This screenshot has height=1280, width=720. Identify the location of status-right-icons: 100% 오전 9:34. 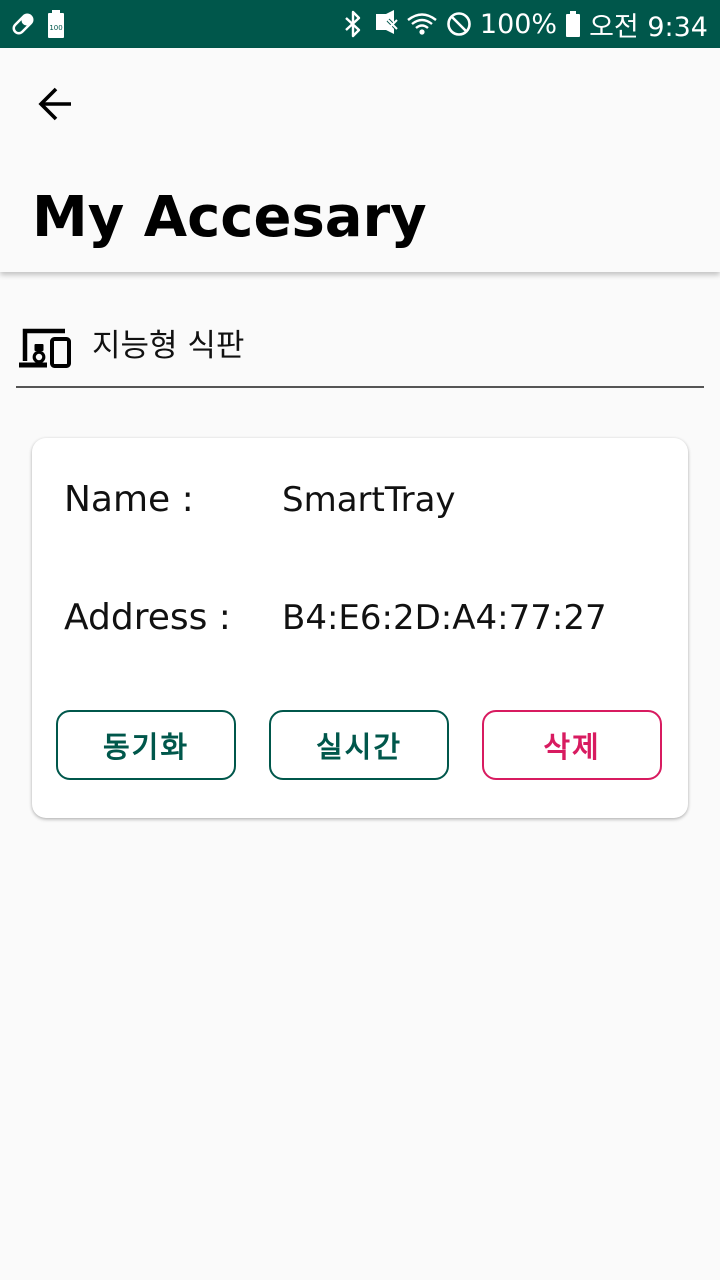
(526, 24).